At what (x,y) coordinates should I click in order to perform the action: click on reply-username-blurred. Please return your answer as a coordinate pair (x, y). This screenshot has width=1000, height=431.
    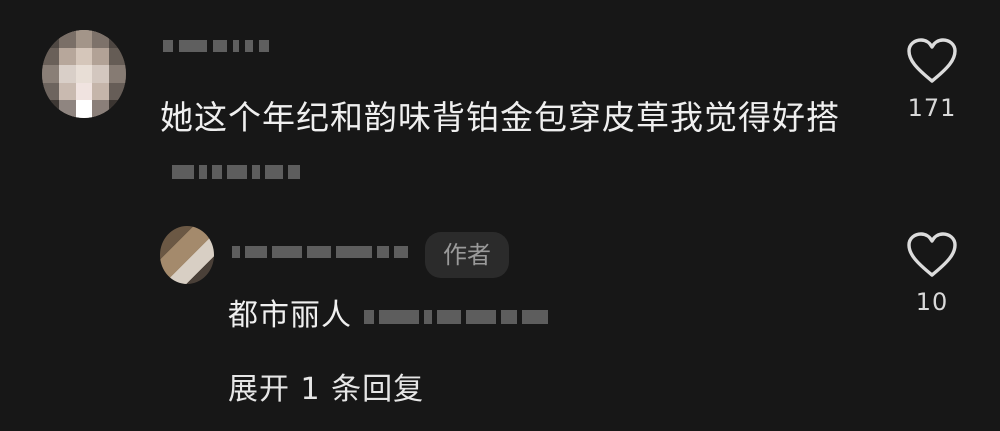
    Looking at the image, I should click on (320, 252).